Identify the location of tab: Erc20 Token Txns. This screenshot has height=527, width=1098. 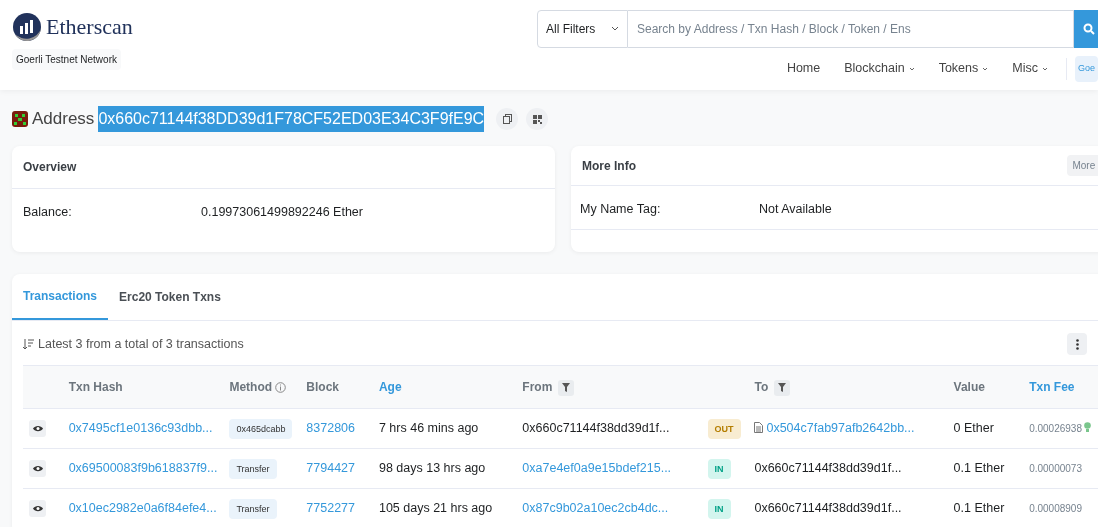
(170, 297).